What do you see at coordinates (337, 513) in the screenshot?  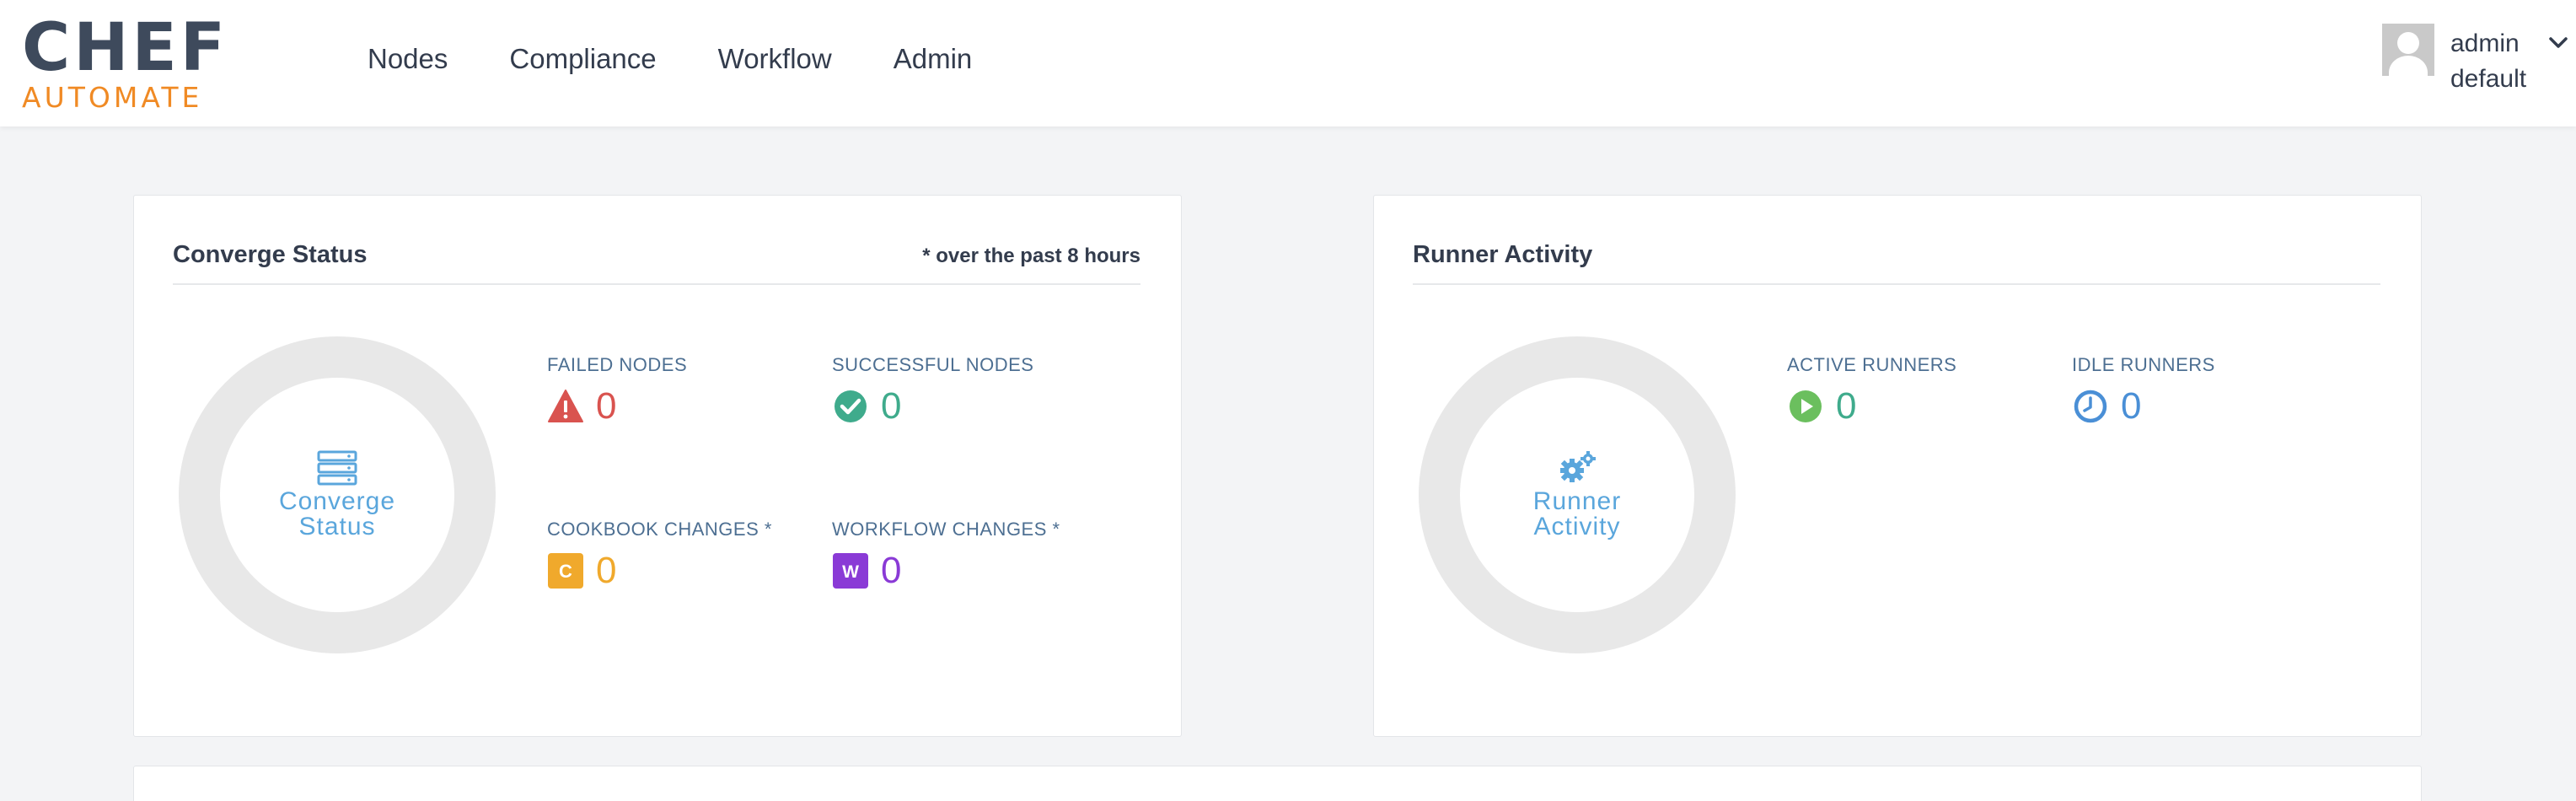 I see `donut-label: Converge Status` at bounding box center [337, 513].